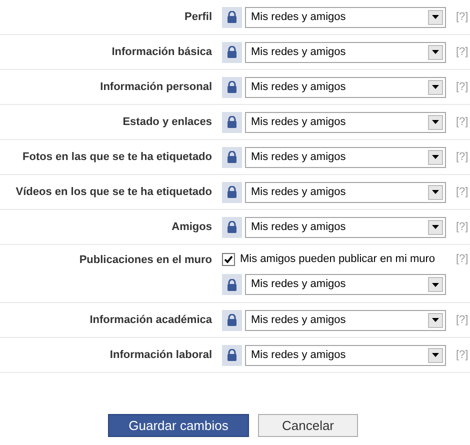 Image resolution: width=470 pixels, height=445 pixels. What do you see at coordinates (191, 227) in the screenshot?
I see `setting-label: Amigos` at bounding box center [191, 227].